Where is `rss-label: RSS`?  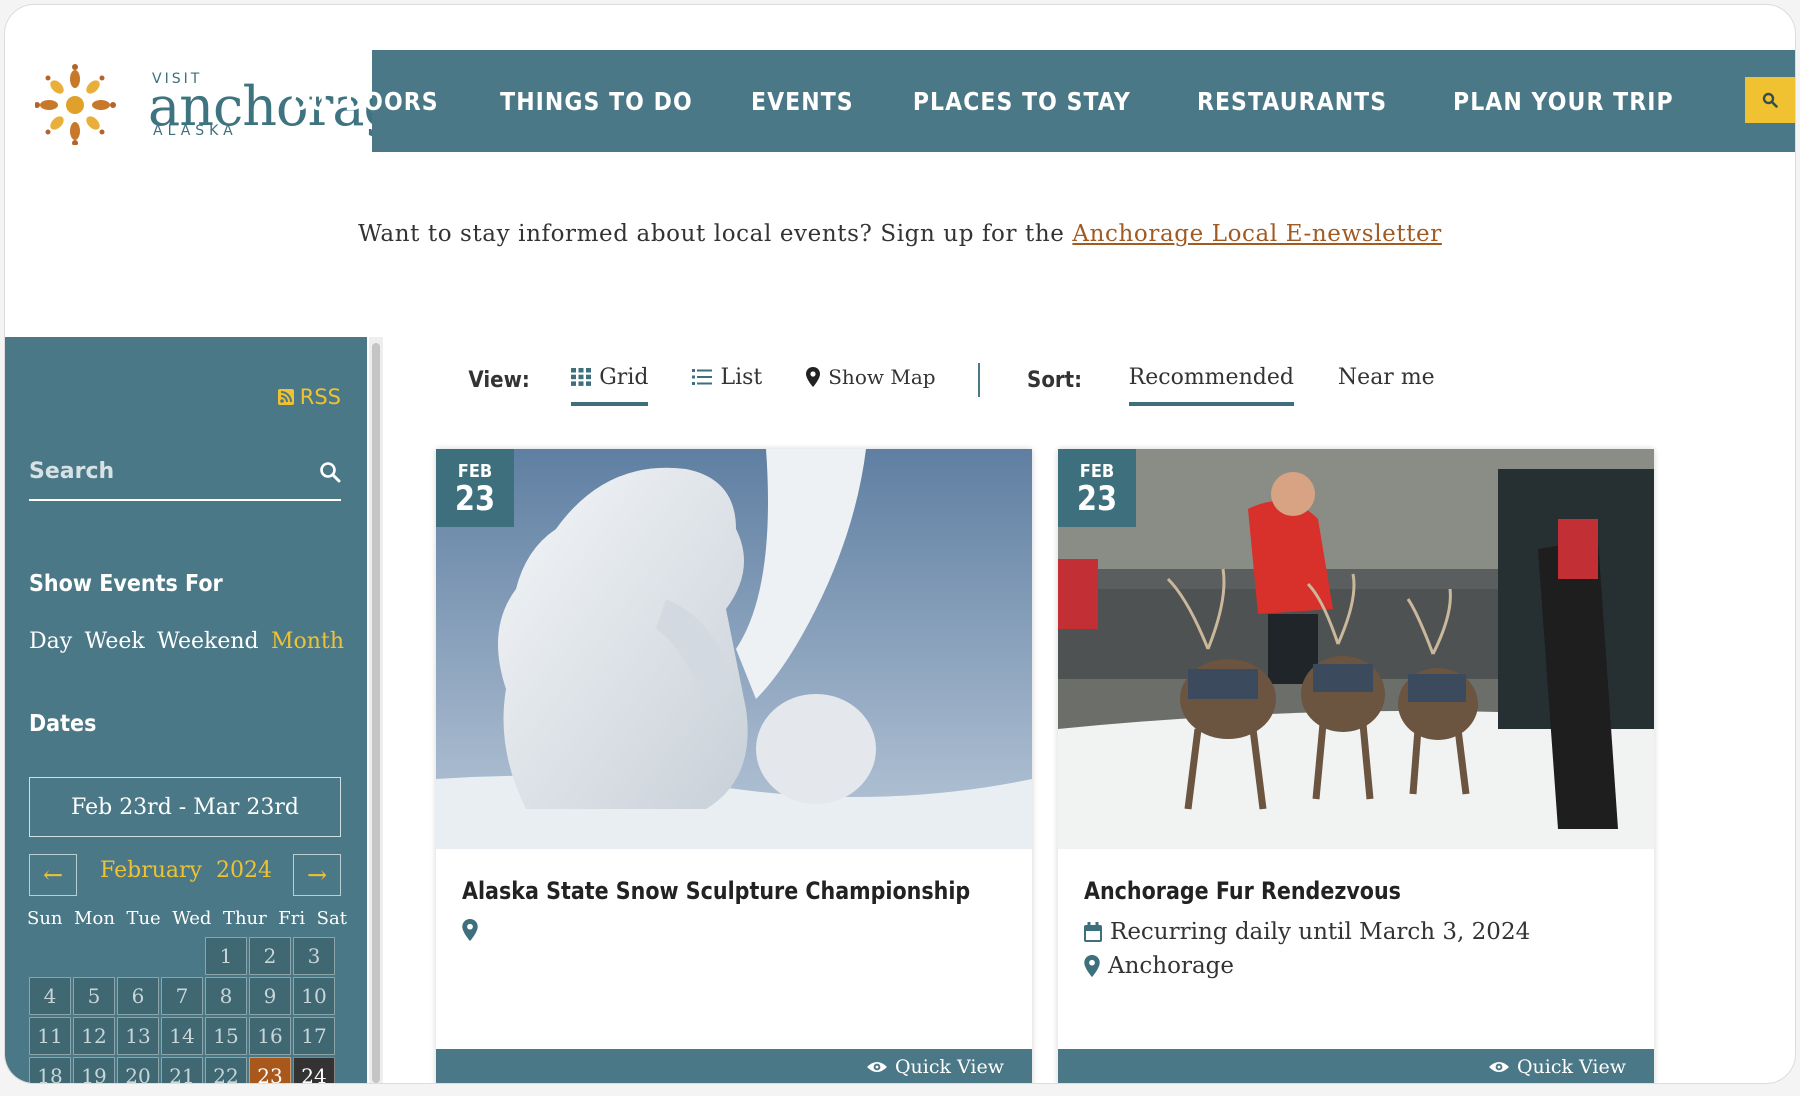 rss-label: RSS is located at coordinates (320, 397).